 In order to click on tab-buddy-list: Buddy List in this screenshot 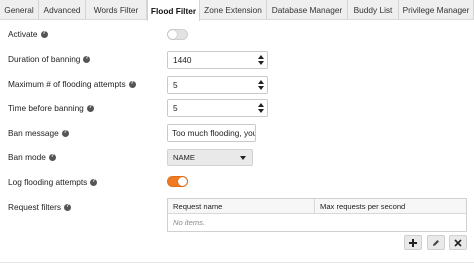, I will do `click(373, 9)`.